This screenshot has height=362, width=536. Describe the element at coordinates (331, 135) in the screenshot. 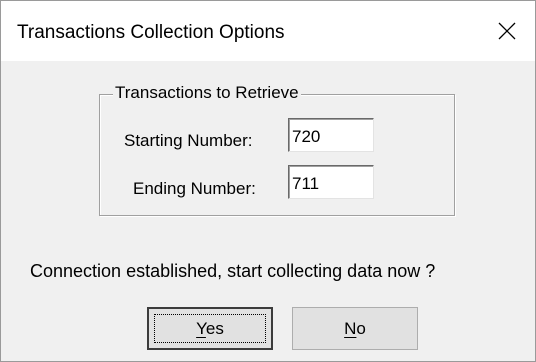

I see `starting-number-input` at that location.